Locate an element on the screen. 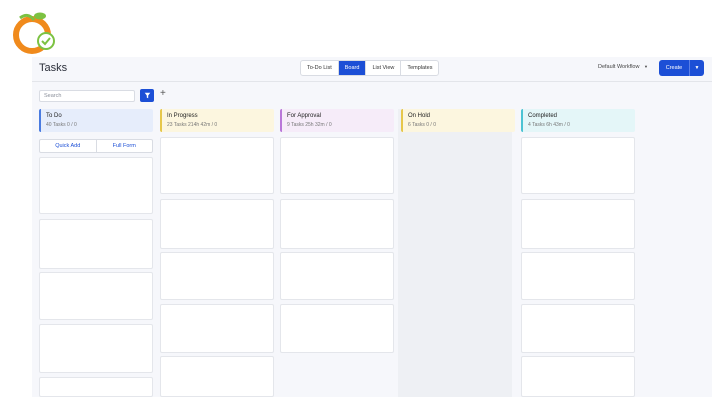  column-on-hold: On Hold 6 Tasks 0 / 0 is located at coordinates (458, 120).